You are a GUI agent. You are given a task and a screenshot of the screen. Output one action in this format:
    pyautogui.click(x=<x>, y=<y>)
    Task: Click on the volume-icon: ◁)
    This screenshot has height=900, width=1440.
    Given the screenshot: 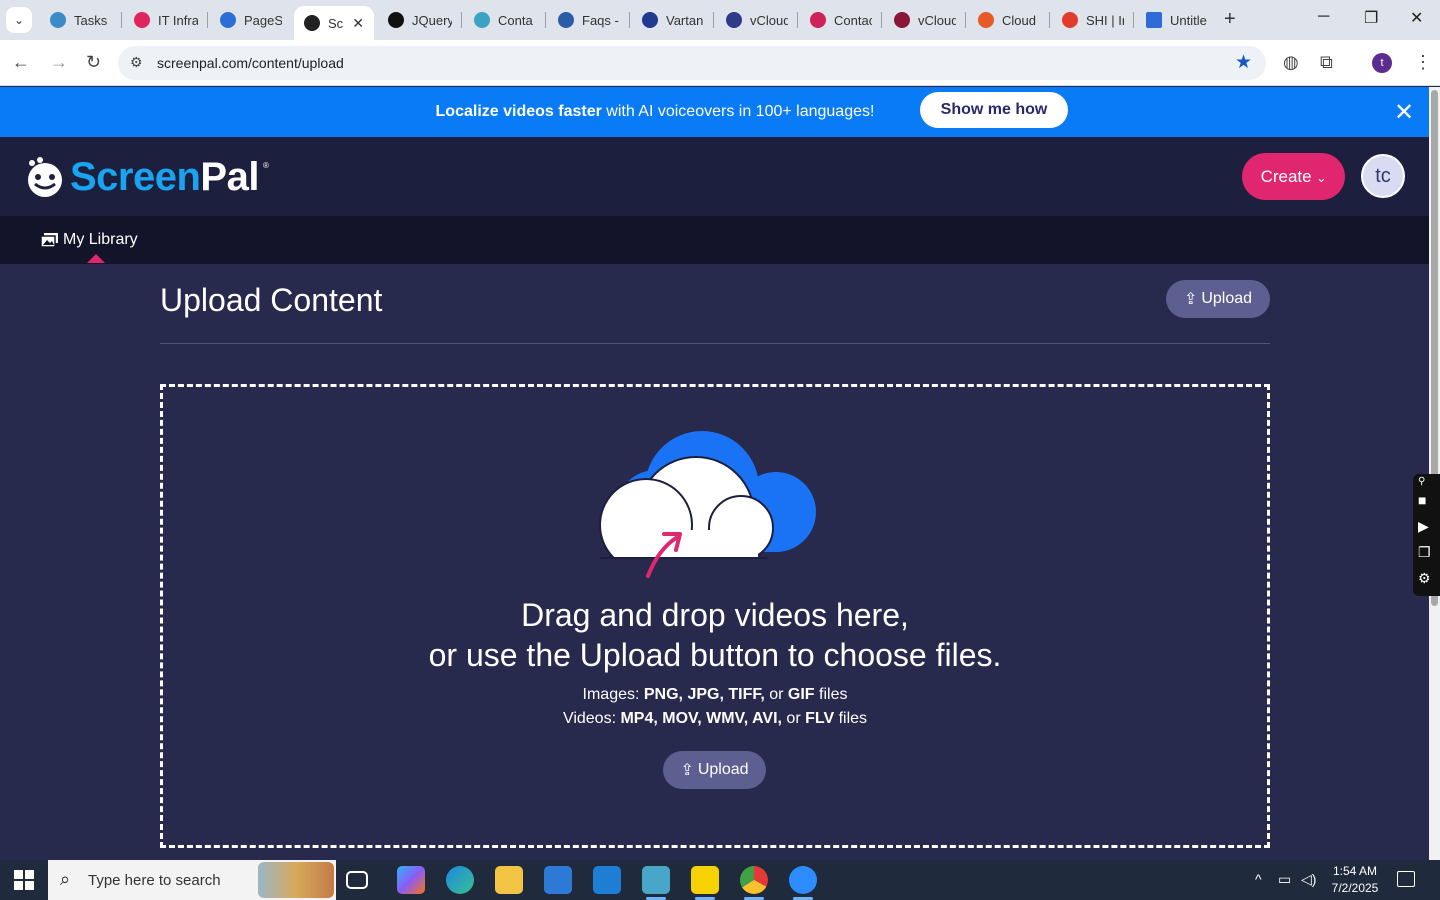 What is the action you would take?
    pyautogui.click(x=1308, y=879)
    